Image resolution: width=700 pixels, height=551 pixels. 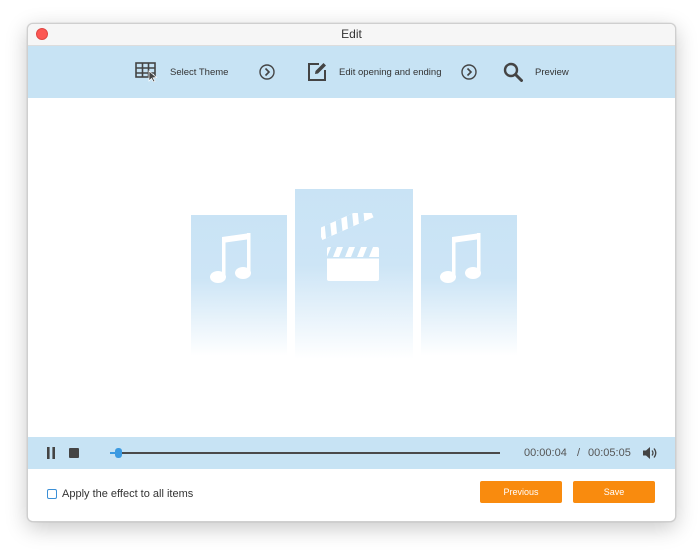 I want to click on video-card-center, so click(x=354, y=274).